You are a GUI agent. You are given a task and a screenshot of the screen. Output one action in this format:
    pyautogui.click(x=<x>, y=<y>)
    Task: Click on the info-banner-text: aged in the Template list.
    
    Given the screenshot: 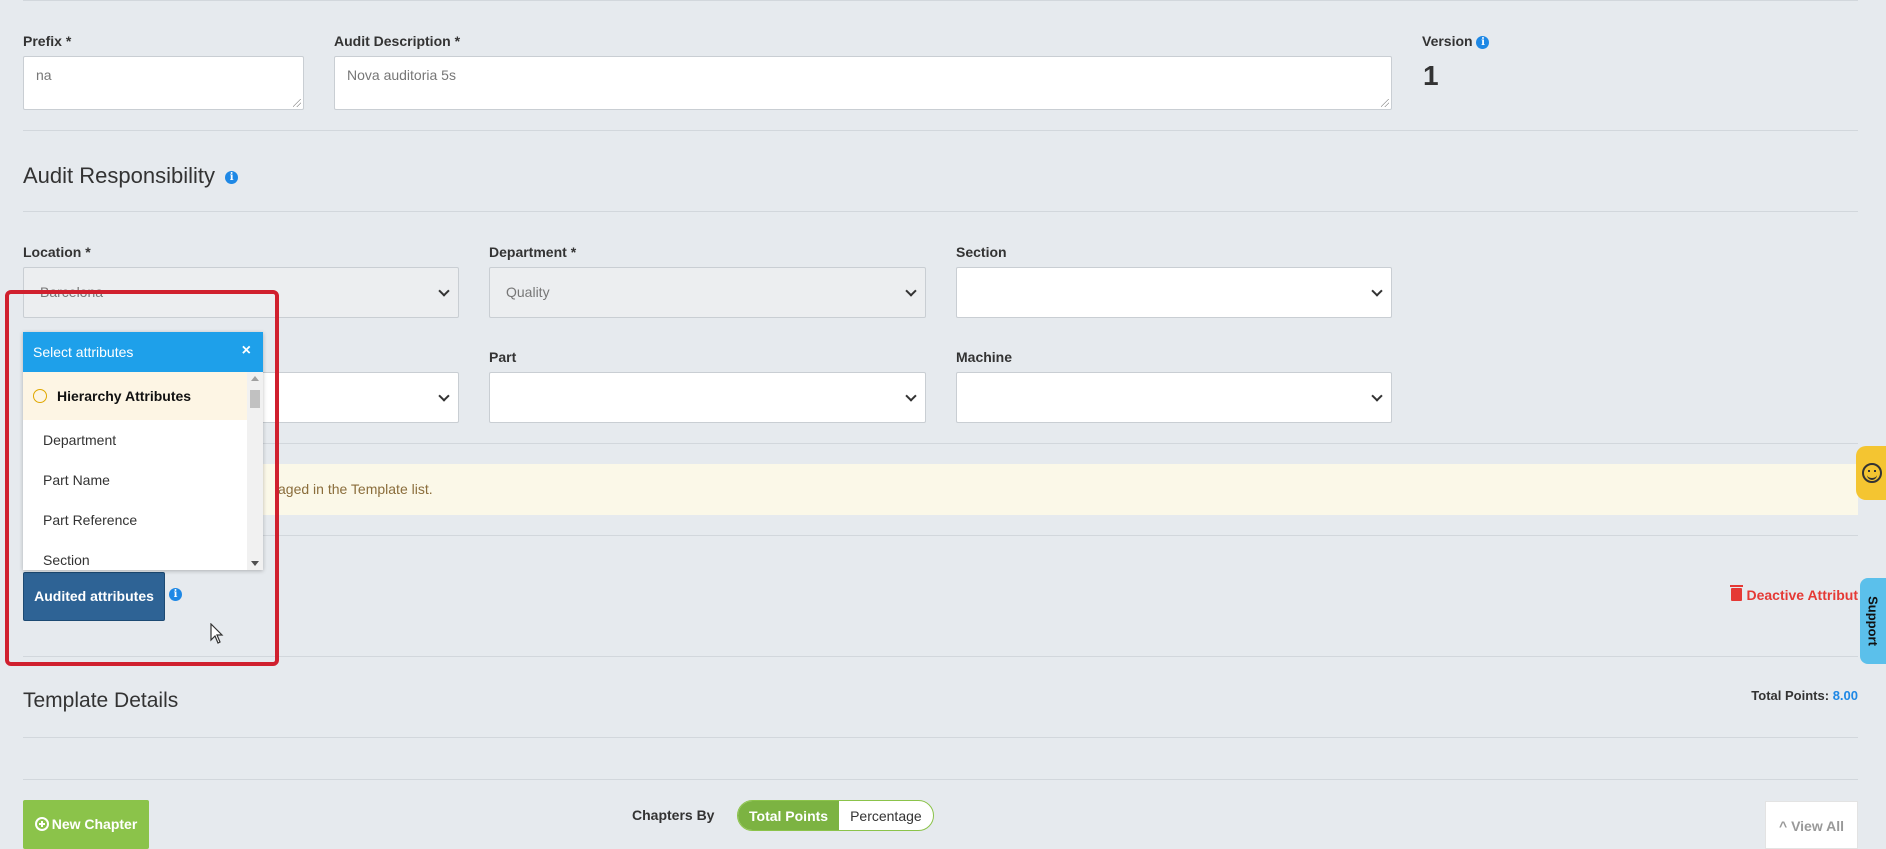 What is the action you would take?
    pyautogui.click(x=355, y=489)
    